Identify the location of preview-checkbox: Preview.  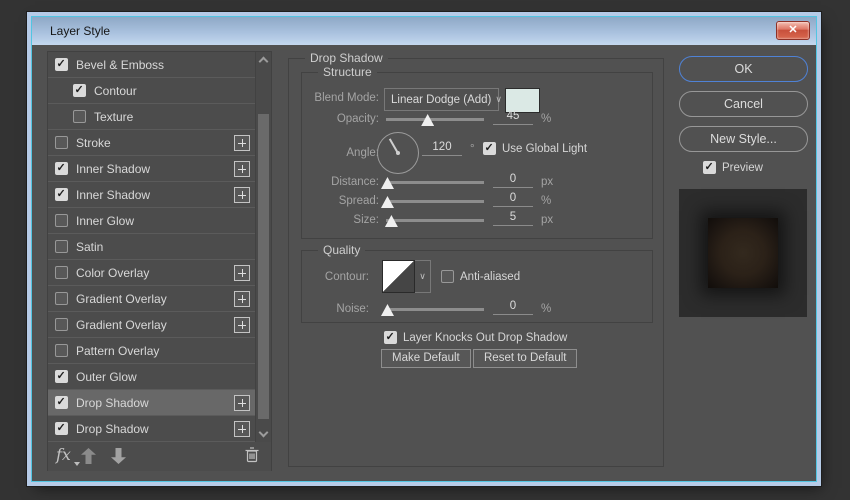
(733, 167).